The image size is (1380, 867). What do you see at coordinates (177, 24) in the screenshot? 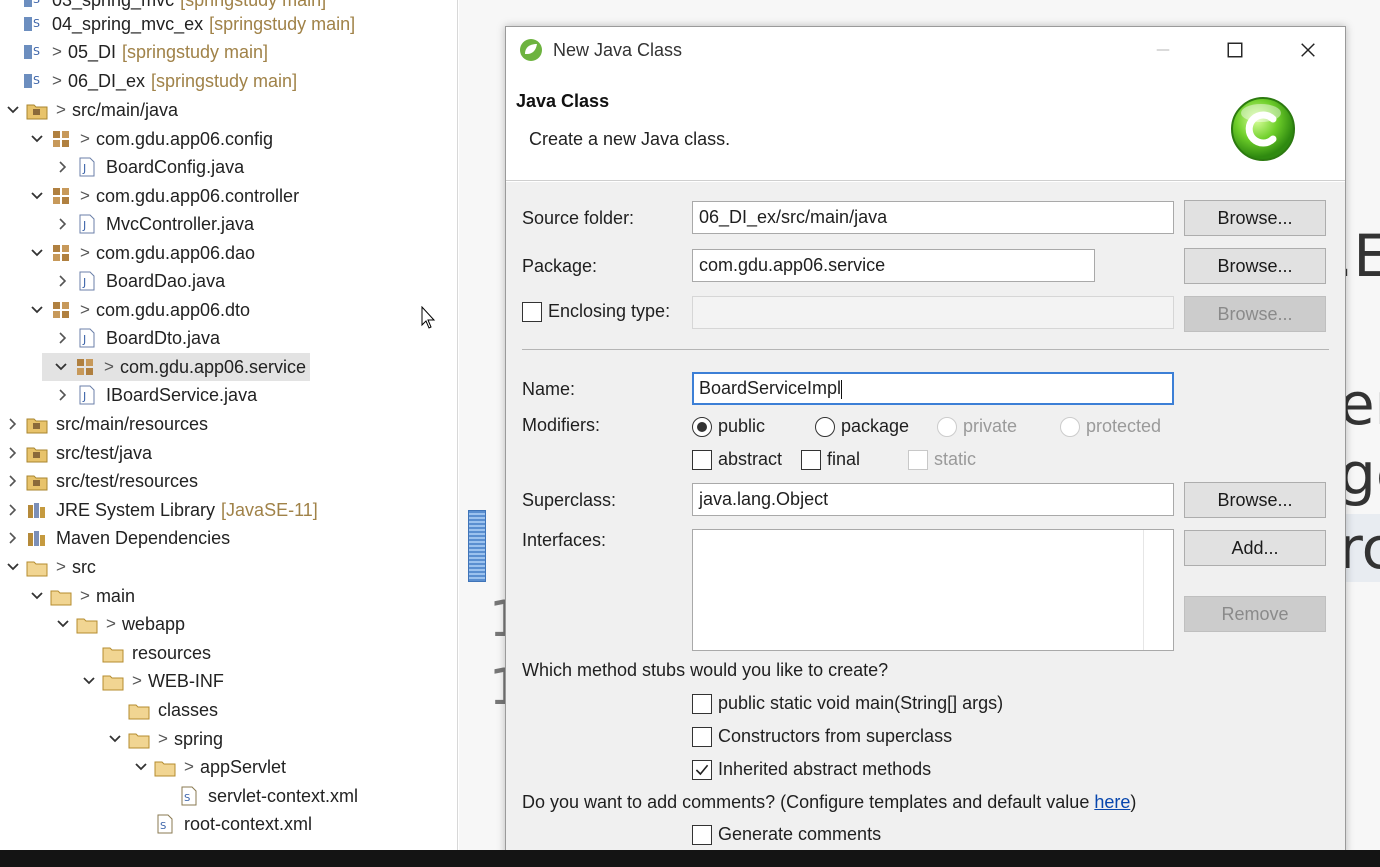
I see `tree-item: S 04_spring_mvc_ex [springstudy main]` at bounding box center [177, 24].